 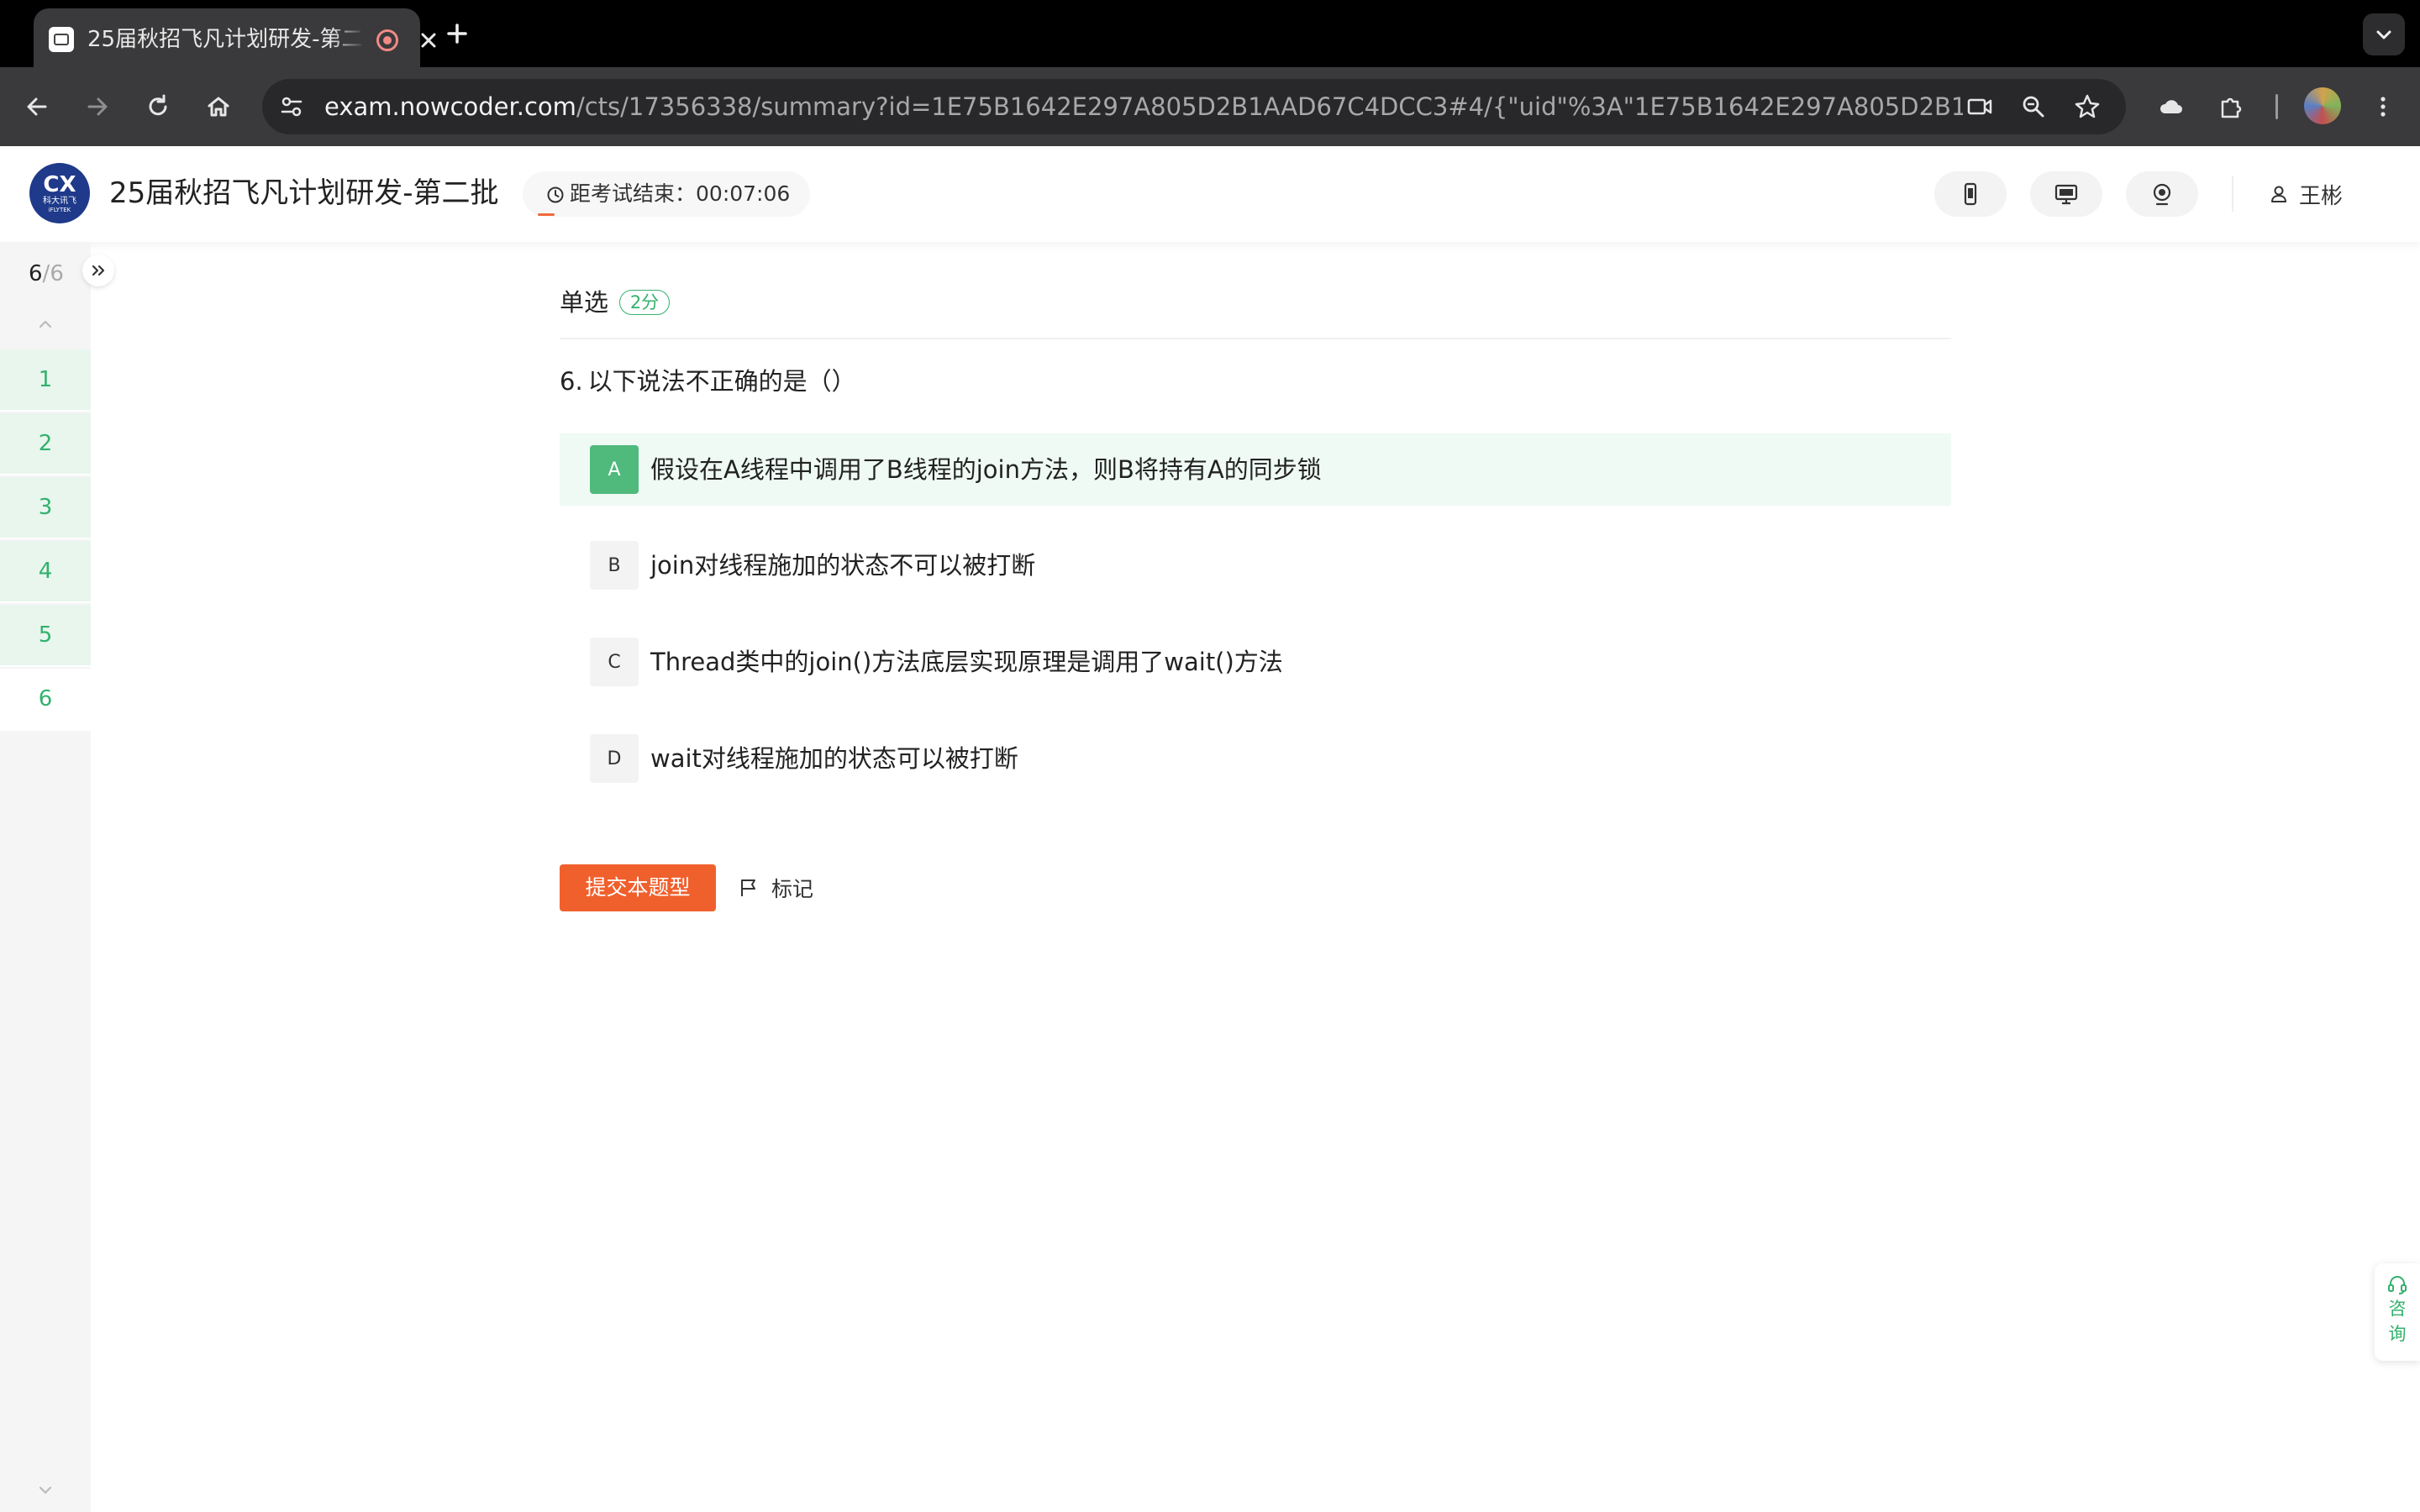 I want to click on logo-brand-en: iFLYTEK, so click(x=60, y=209).